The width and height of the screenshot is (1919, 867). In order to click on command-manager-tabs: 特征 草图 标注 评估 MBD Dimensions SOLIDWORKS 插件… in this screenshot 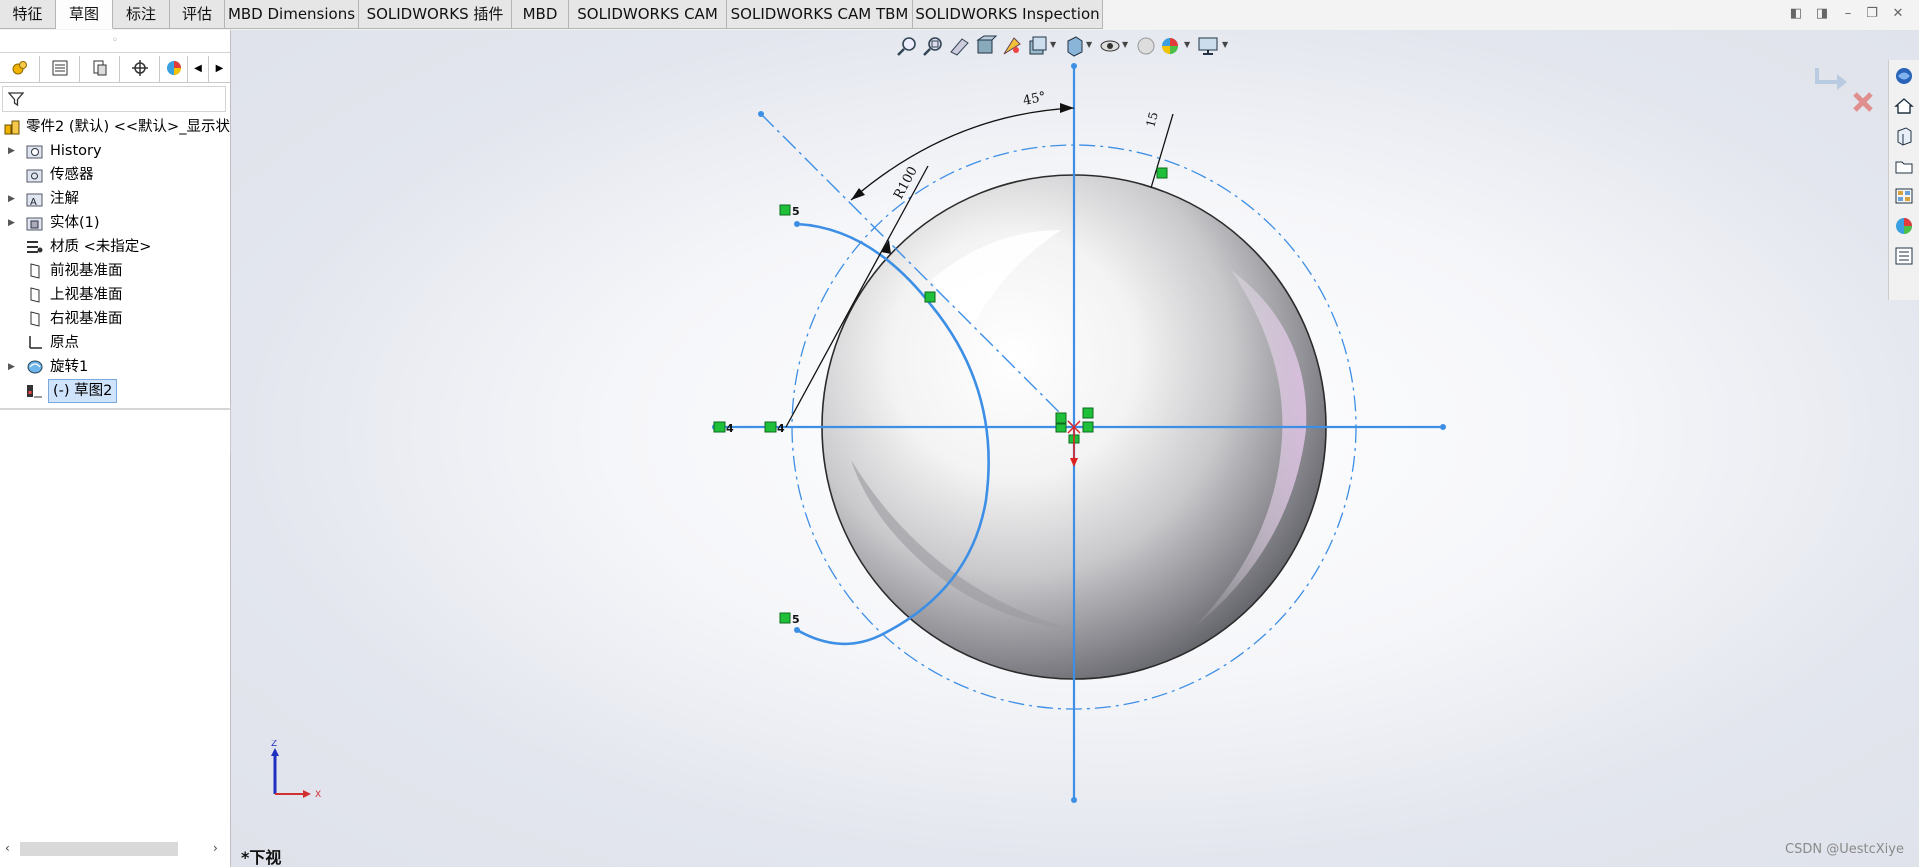, I will do `click(959, 15)`.